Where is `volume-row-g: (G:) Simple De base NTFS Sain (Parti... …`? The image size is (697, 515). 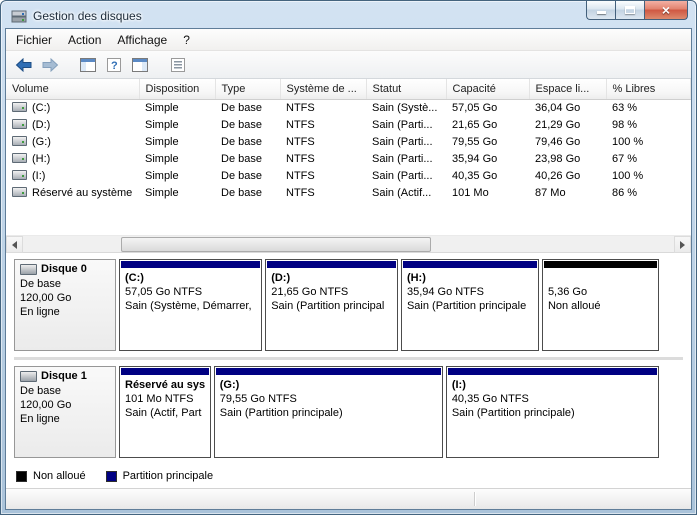
volume-row-g: (G:) Simple De base NTFS Sain (Parti... … is located at coordinates (348, 141).